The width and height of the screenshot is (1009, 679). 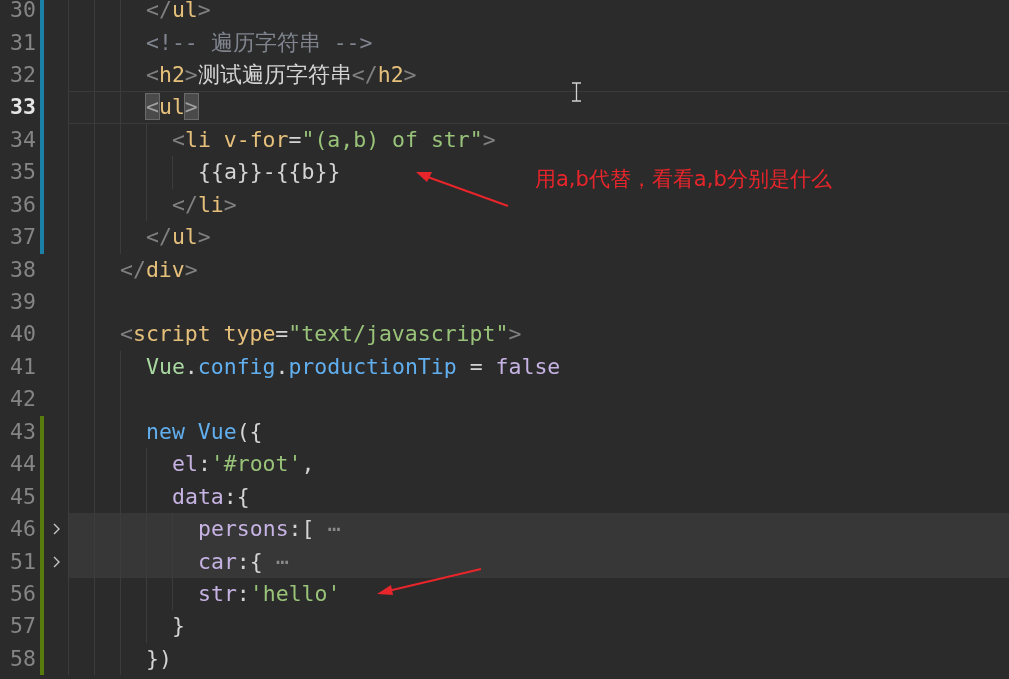 What do you see at coordinates (22, 237) in the screenshot?
I see `line-number: 37` at bounding box center [22, 237].